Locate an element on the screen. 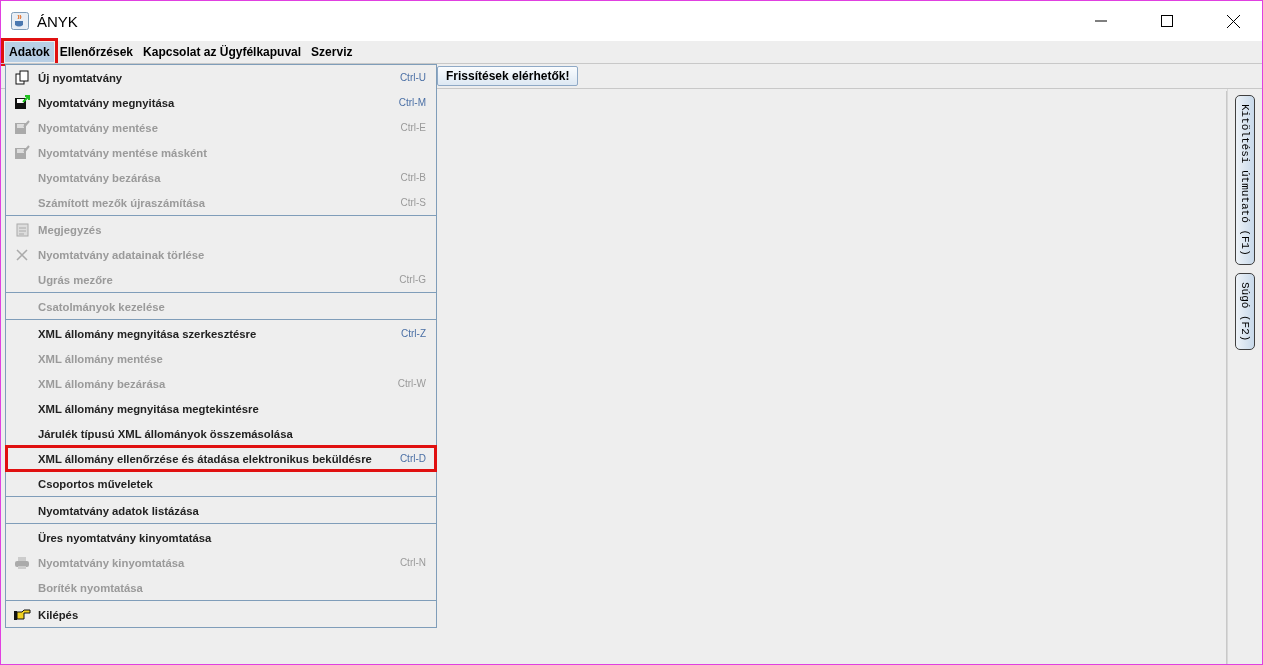  menu-item-label: Nyomtatvány bezárása is located at coordinates (100, 177).